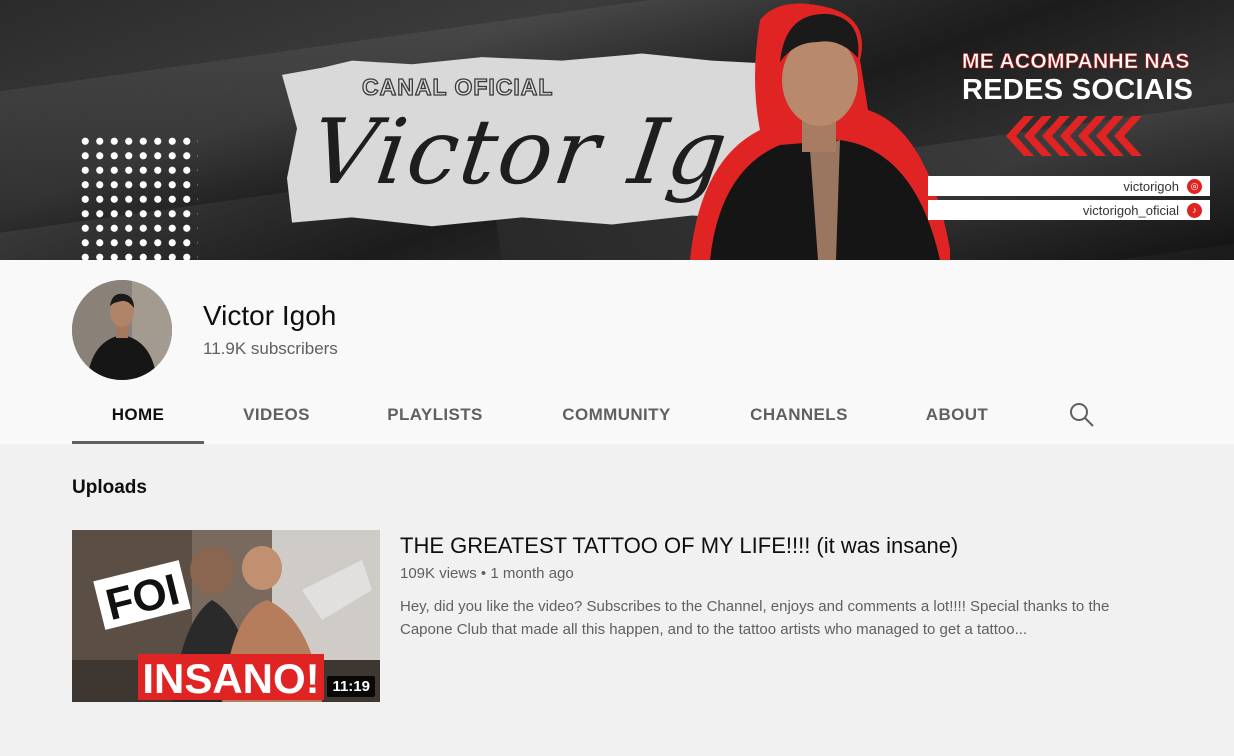 The image size is (1234, 756). I want to click on banner-chevrons-icon, so click(1074, 136).